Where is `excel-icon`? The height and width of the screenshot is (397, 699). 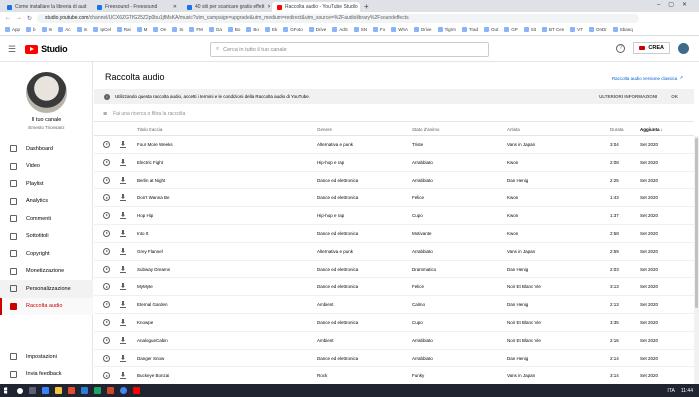
excel-icon is located at coordinates (97, 390).